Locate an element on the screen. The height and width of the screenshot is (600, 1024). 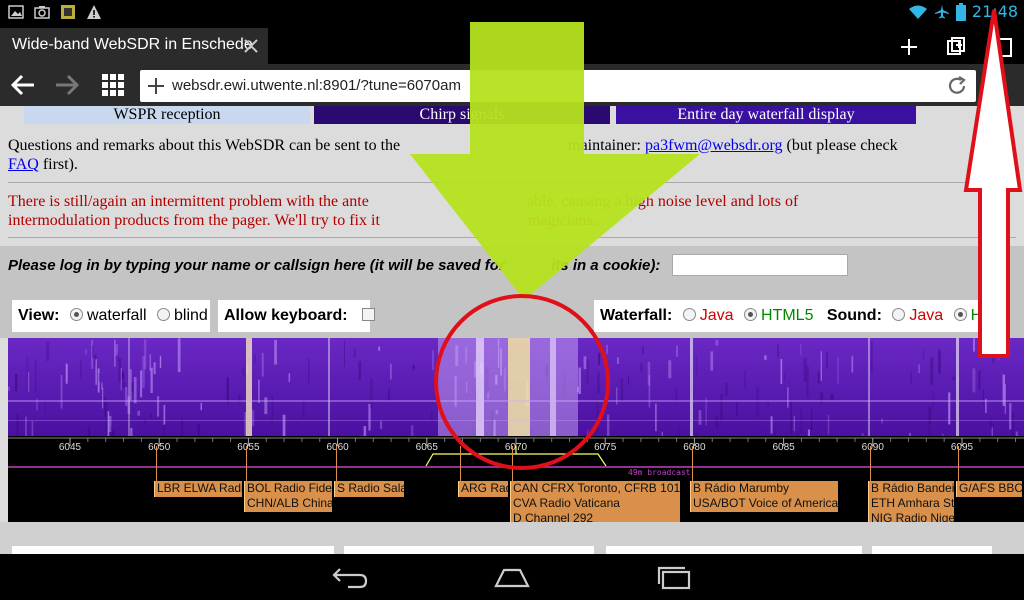
email-link: pa3fwm@websdr.org is located at coordinates (714, 145).